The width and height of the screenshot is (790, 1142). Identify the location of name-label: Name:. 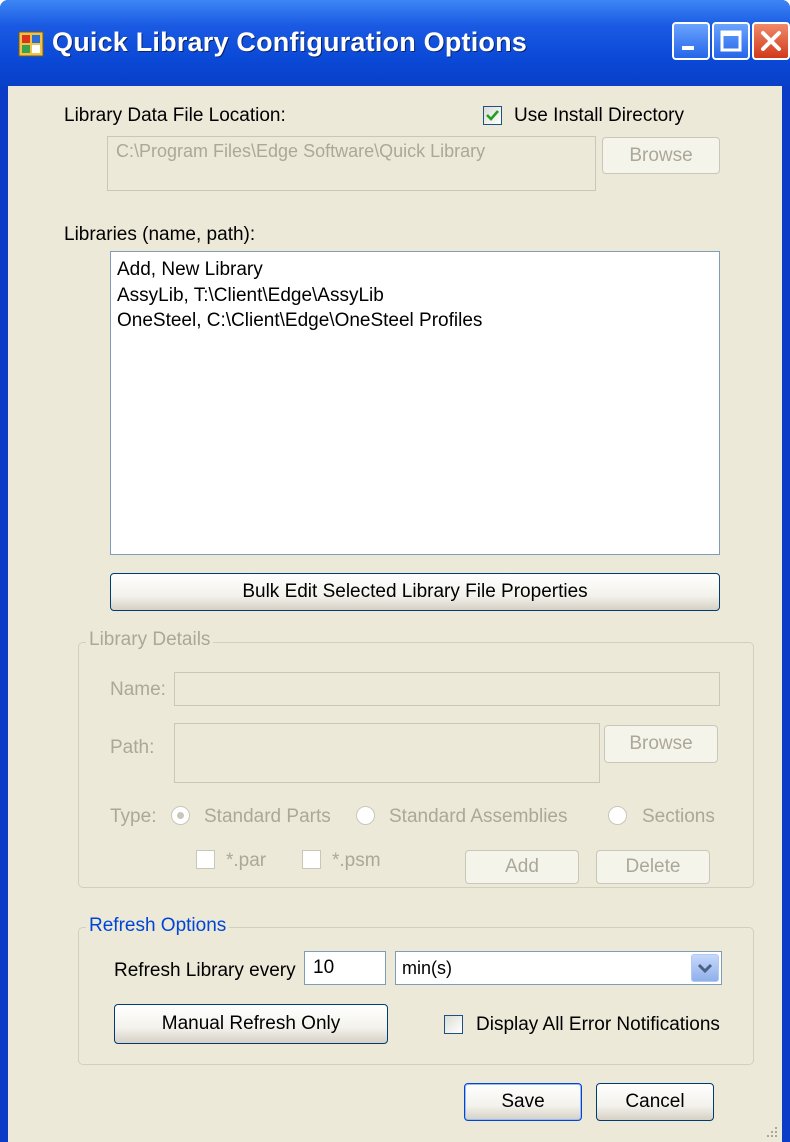
(138, 689).